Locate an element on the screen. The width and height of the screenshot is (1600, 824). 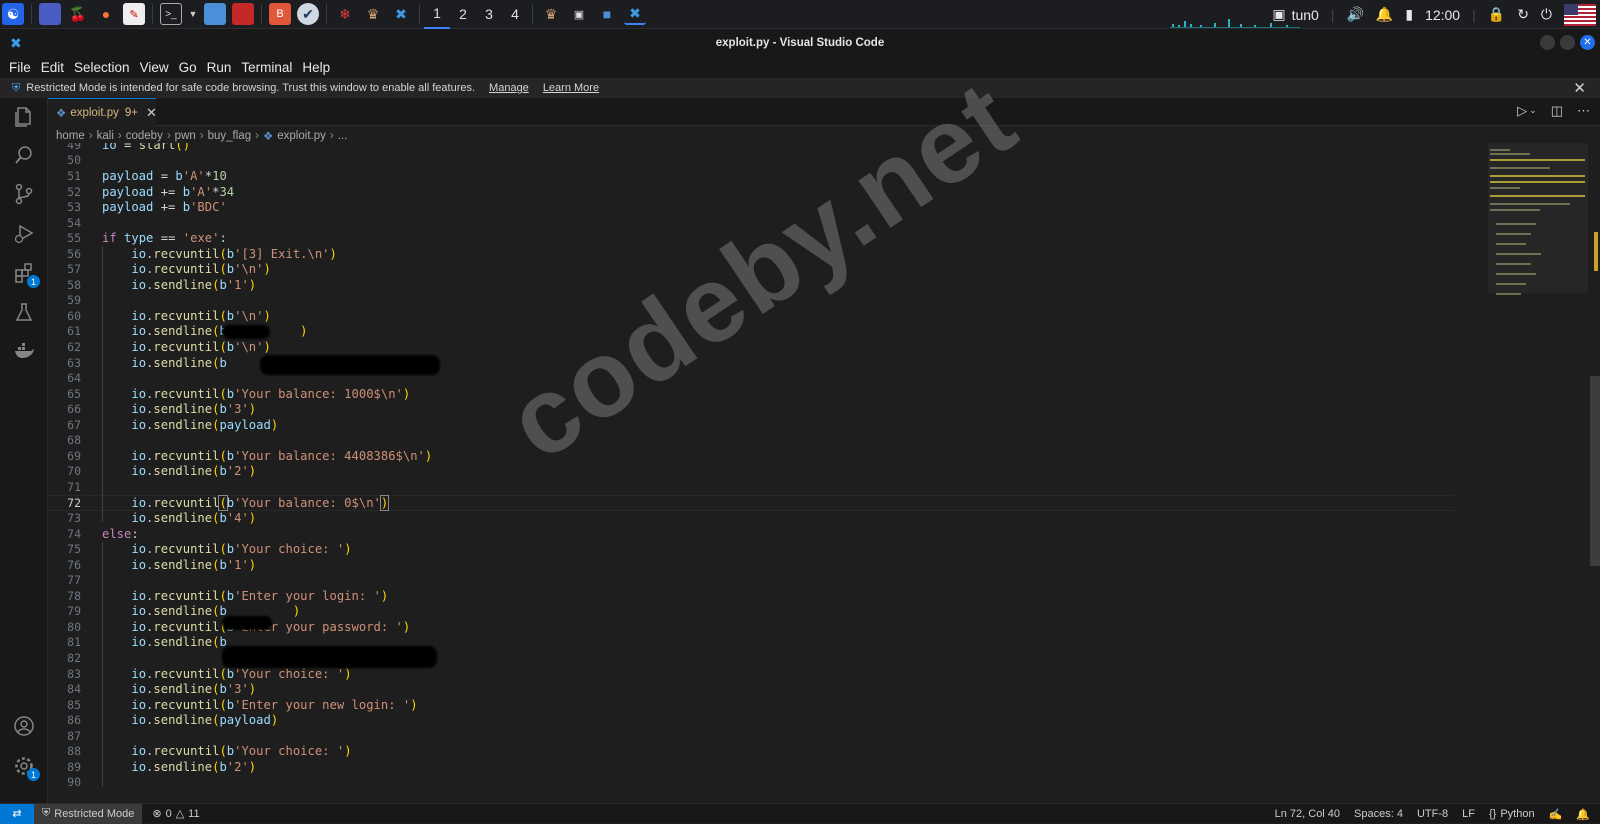
firefox-icon: ● is located at coordinates (106, 14).